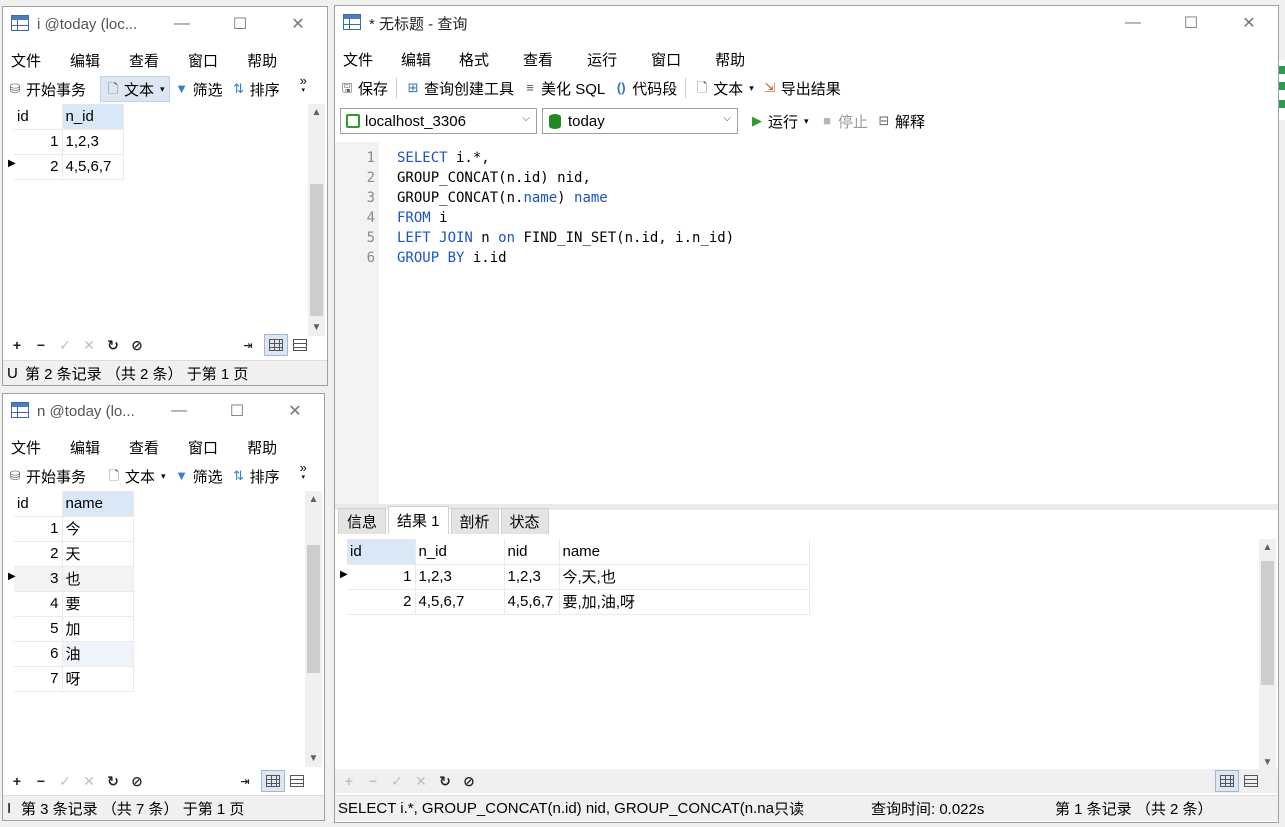 The image size is (1285, 827). Describe the element at coordinates (445, 781) in the screenshot. I see `refresh-icon: ↻` at that location.